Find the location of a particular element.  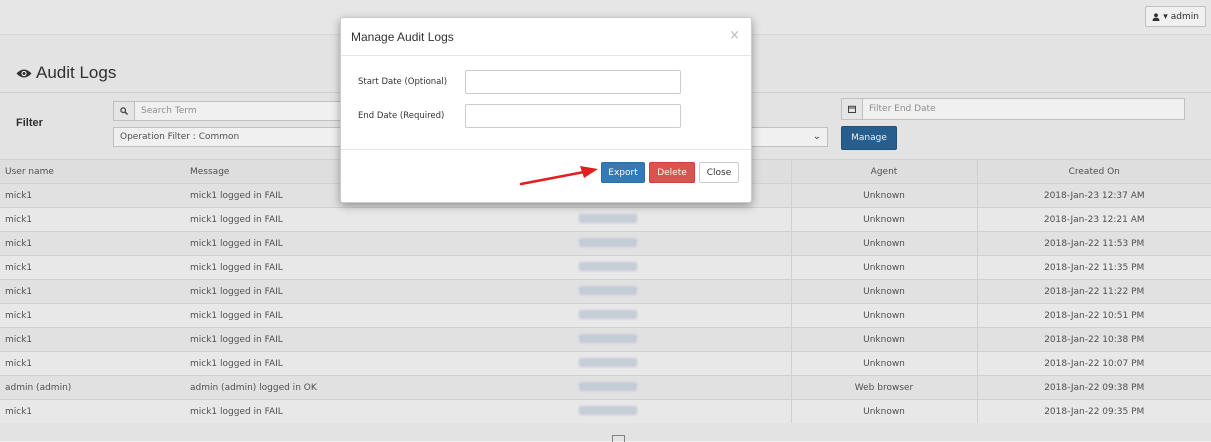

modal-title: Manage Audit Logs is located at coordinates (402, 37).